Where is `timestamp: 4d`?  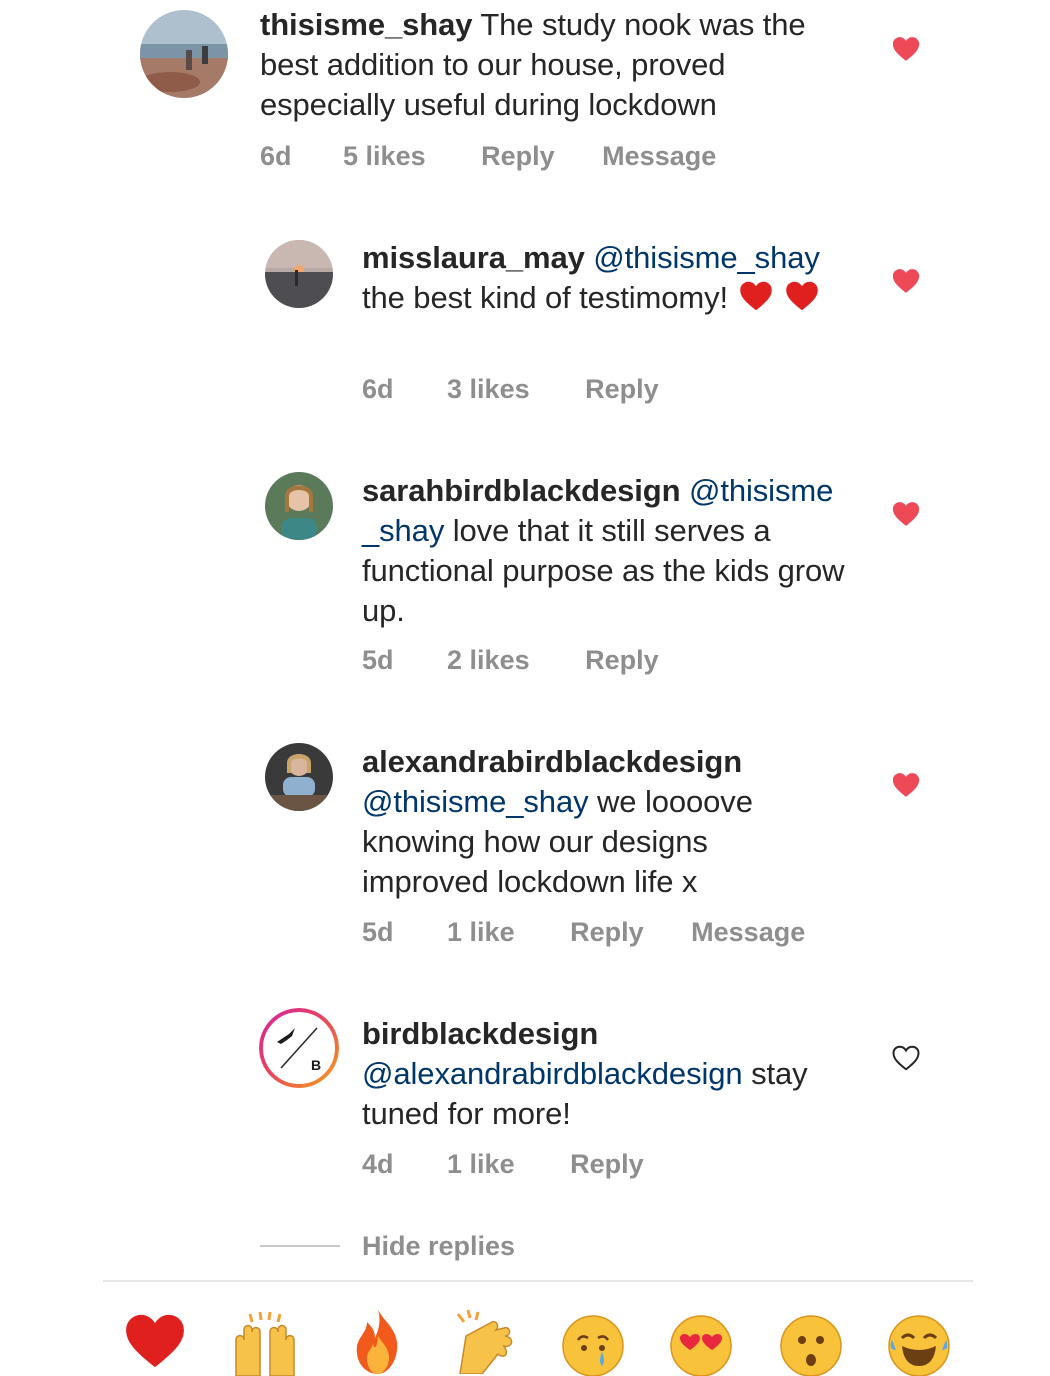 timestamp: 4d is located at coordinates (378, 1164).